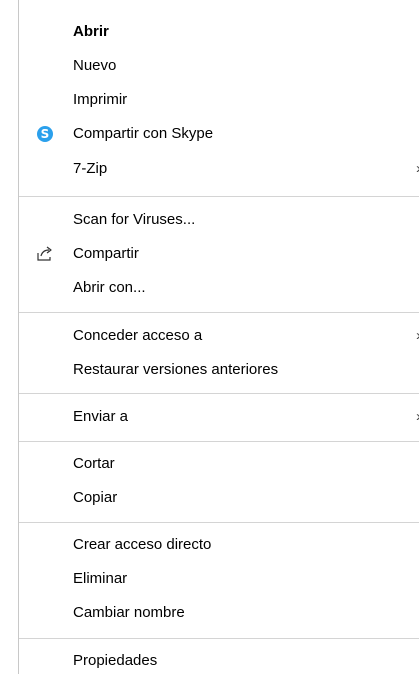  Describe the element at coordinates (45, 134) in the screenshot. I see `skype-icon: S` at that location.